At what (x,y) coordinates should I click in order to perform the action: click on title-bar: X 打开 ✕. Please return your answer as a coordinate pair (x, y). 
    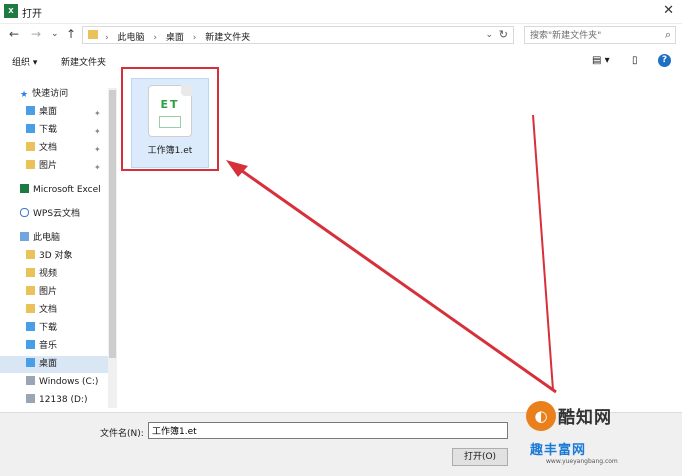
    Looking at the image, I should click on (341, 12).